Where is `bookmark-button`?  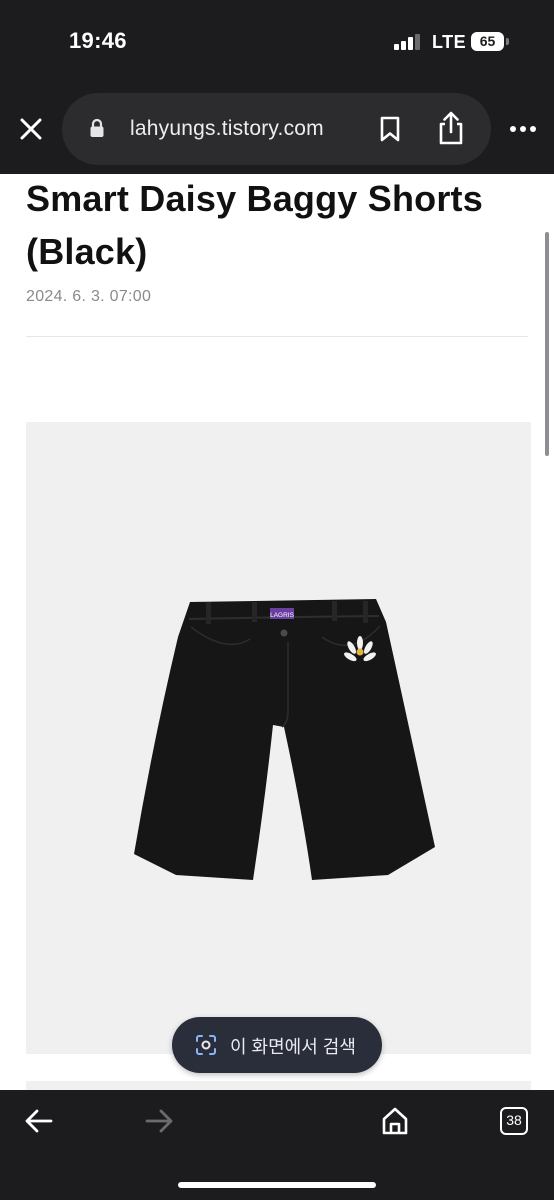
bookmark-button is located at coordinates (390, 129).